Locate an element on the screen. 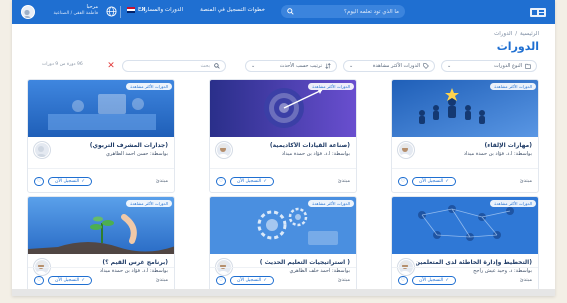 This screenshot has height=303, width=567. course-type-select: النوع الدورات ⌄ is located at coordinates (489, 66).